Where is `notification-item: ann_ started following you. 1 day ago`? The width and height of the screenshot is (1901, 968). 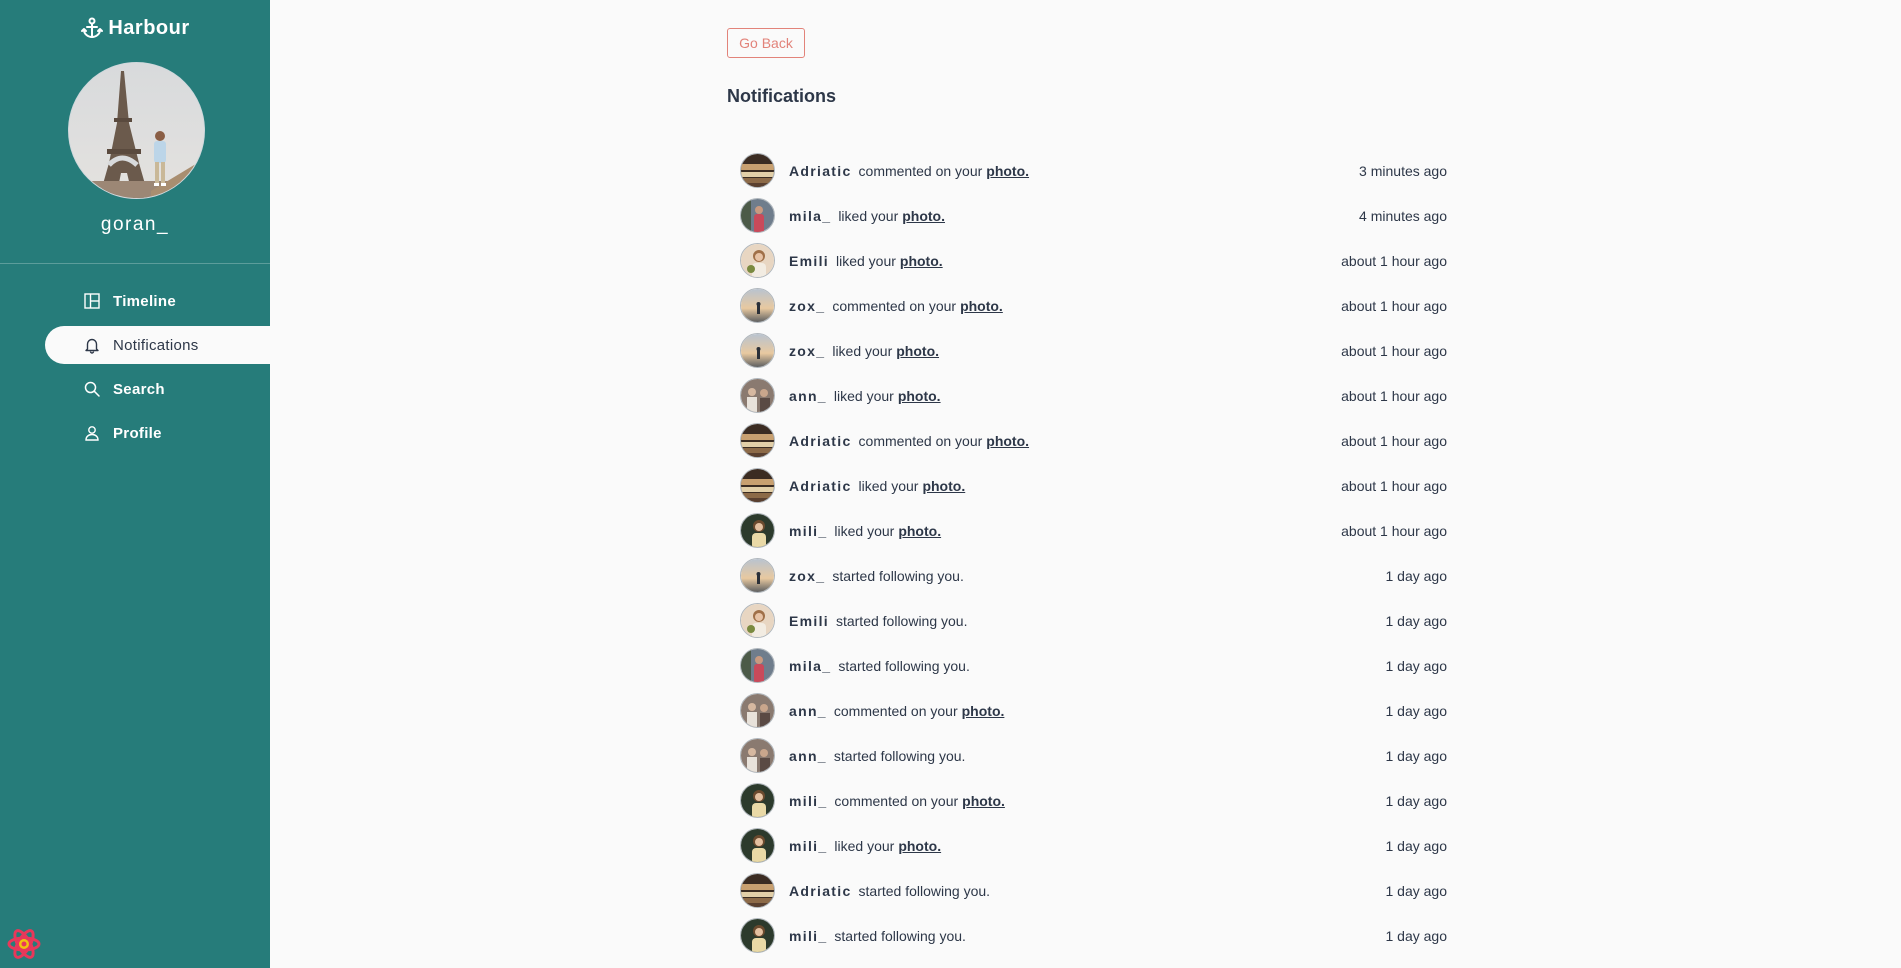
notification-item: ann_ started following you. 1 day ago is located at coordinates (1093, 755).